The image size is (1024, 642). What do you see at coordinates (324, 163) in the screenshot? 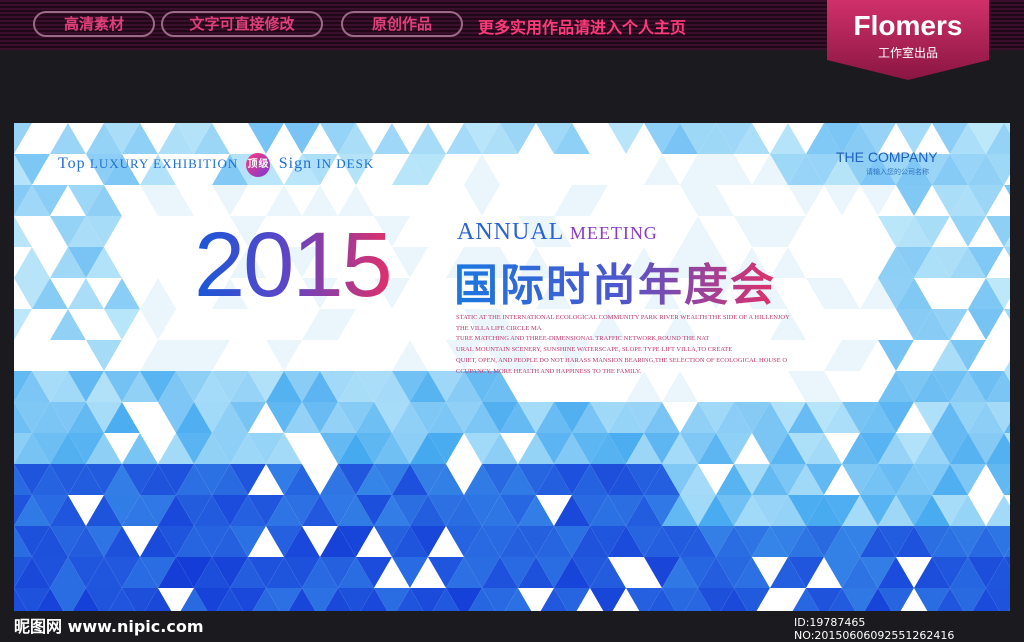
I see `tagline-word: in` at bounding box center [324, 163].